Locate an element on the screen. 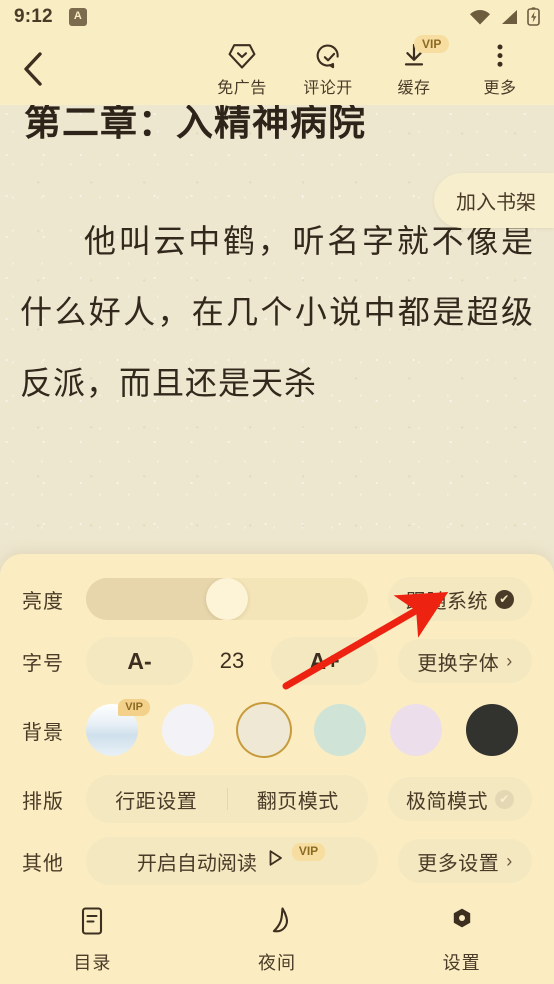 Image resolution: width=554 pixels, height=984 pixels. more-vertical-icon is located at coordinates (500, 56).